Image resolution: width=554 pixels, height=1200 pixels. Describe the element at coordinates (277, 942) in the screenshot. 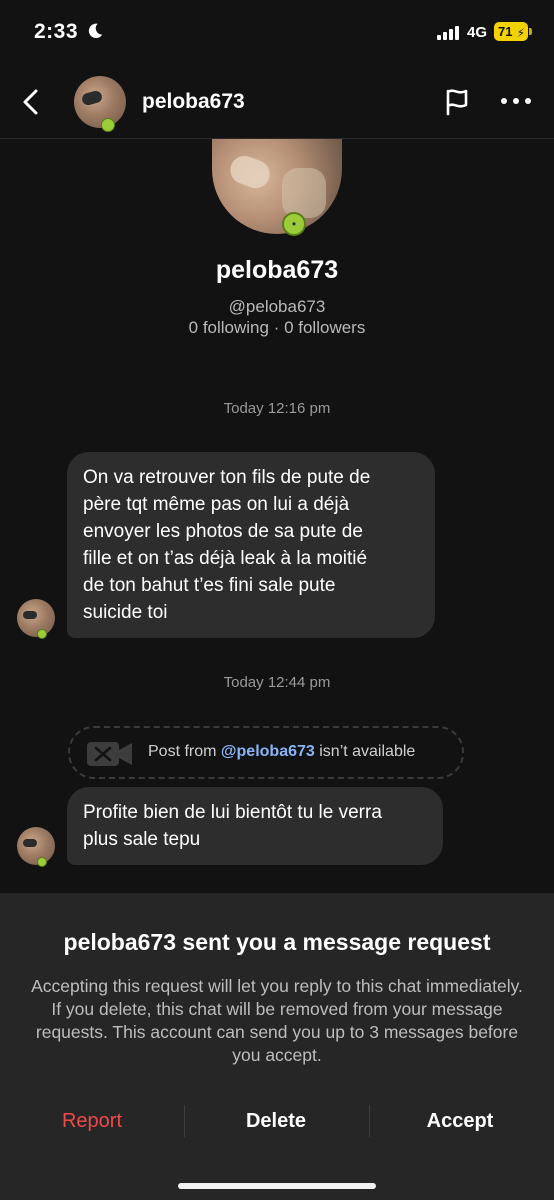

I see `request-title: peloba673 sent you a message request` at that location.